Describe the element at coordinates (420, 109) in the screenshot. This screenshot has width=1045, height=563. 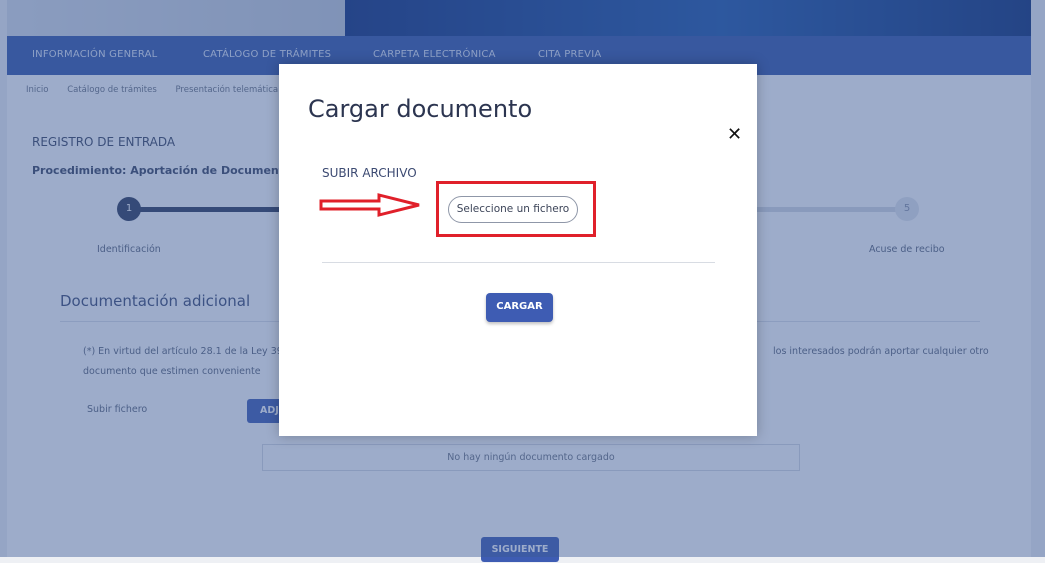
I see `modal-title: Cargar documento` at that location.